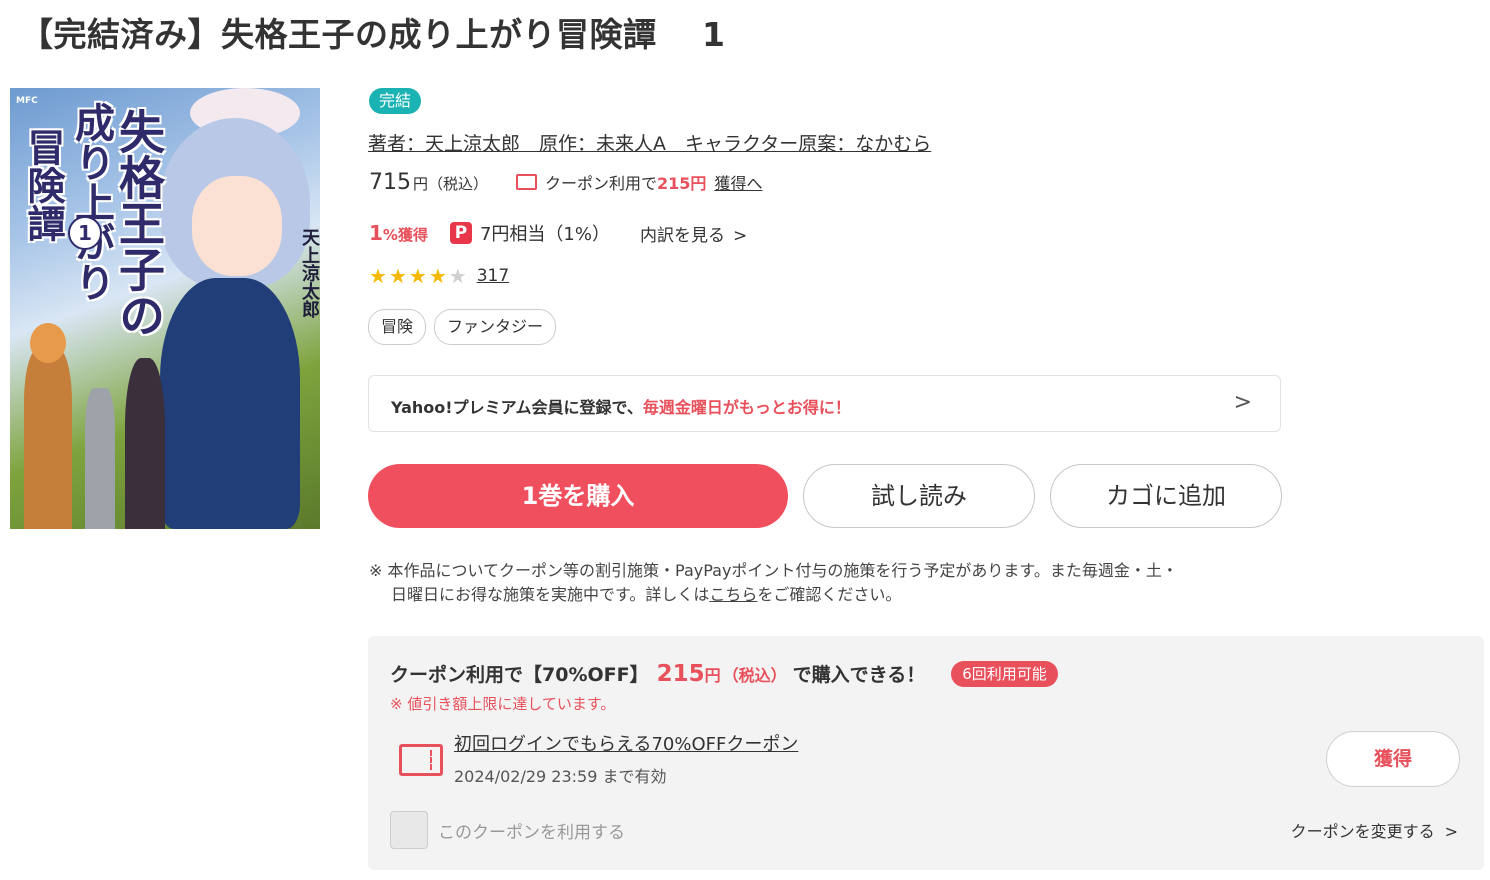 This screenshot has height=880, width=1490. I want to click on genre-tag: ファンタジー, so click(495, 327).